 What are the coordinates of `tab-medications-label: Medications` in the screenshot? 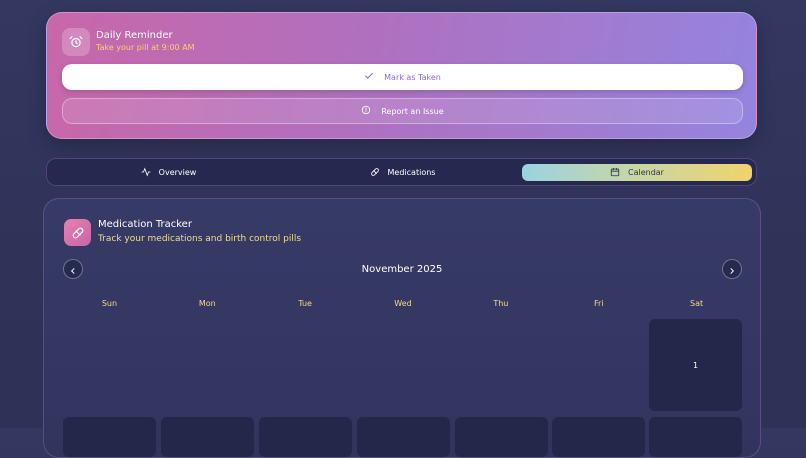 It's located at (411, 172).